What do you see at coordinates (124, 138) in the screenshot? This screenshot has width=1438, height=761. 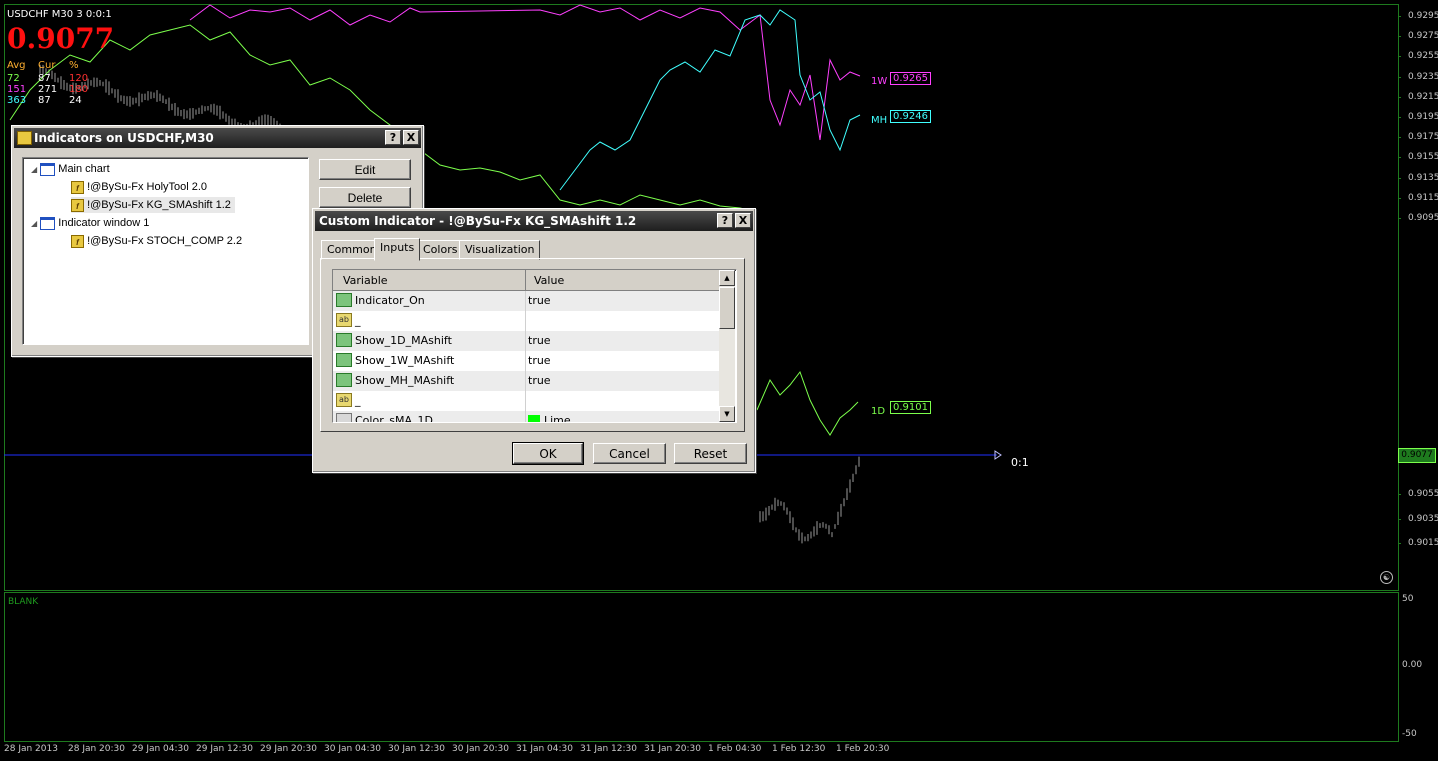 I see `indicators-title: Indicators on USDCHF,M30` at bounding box center [124, 138].